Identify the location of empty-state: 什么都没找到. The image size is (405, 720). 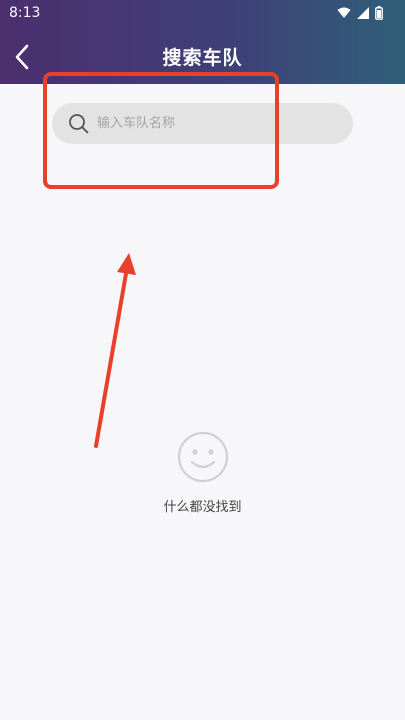
(202, 472).